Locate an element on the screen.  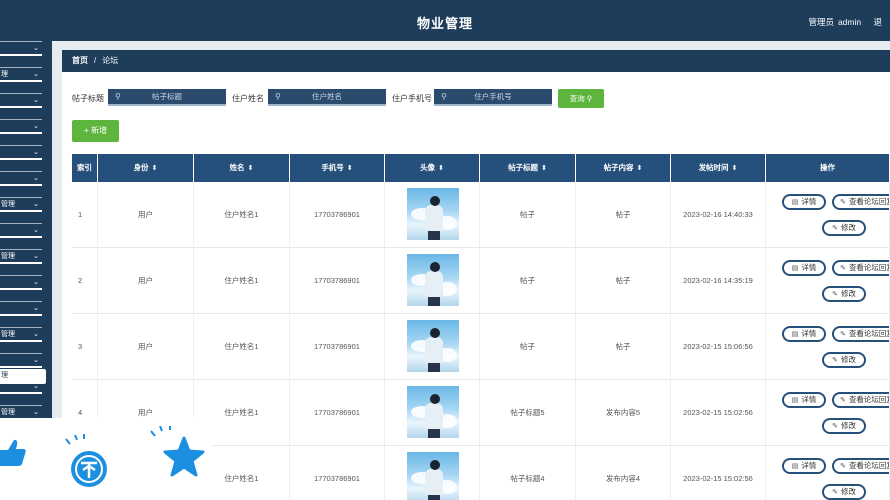
column-header: 头像 ⬍ is located at coordinates (432, 168).